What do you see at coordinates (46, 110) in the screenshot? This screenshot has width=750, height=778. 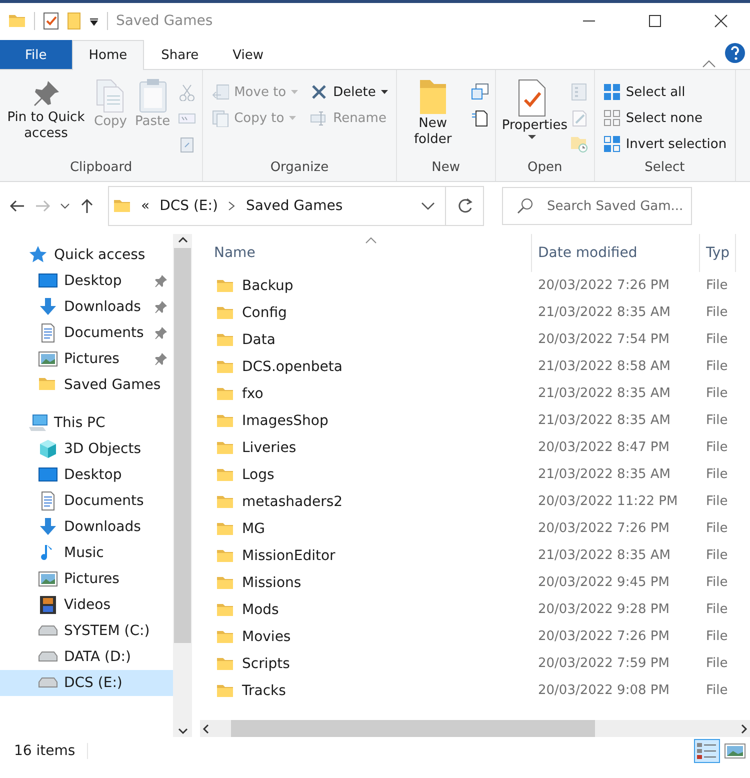 I see `pin-button: Pin to Quick access` at bounding box center [46, 110].